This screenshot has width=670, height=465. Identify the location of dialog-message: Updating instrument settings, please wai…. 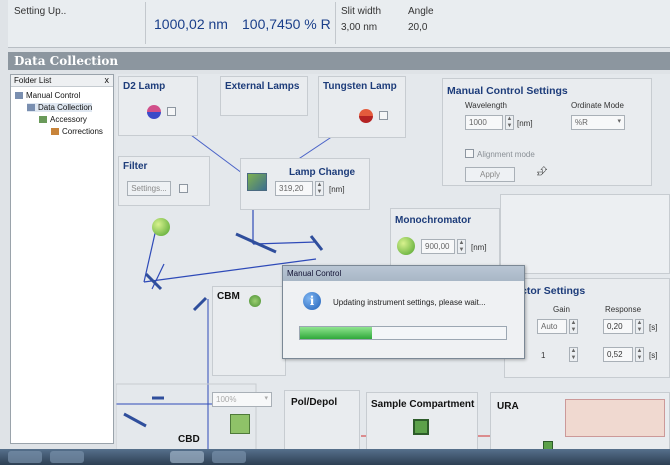
(409, 302).